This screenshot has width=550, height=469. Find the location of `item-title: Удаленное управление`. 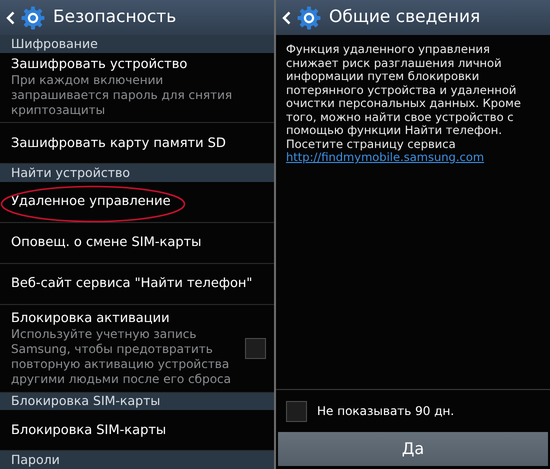

item-title: Удаленное управление is located at coordinates (91, 201).